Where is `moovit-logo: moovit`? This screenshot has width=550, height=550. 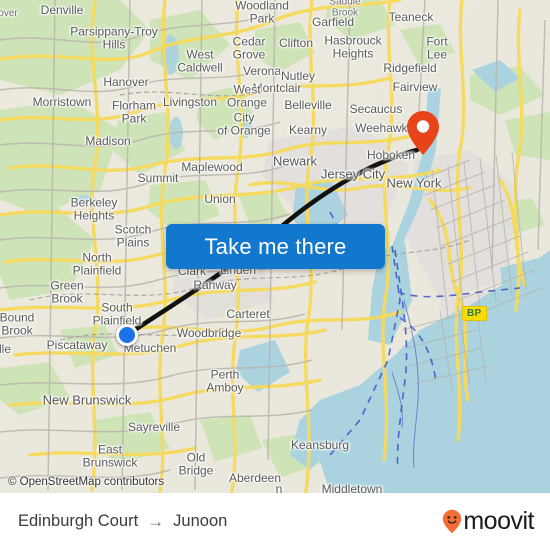 moovit-logo: moovit is located at coordinates (488, 521).